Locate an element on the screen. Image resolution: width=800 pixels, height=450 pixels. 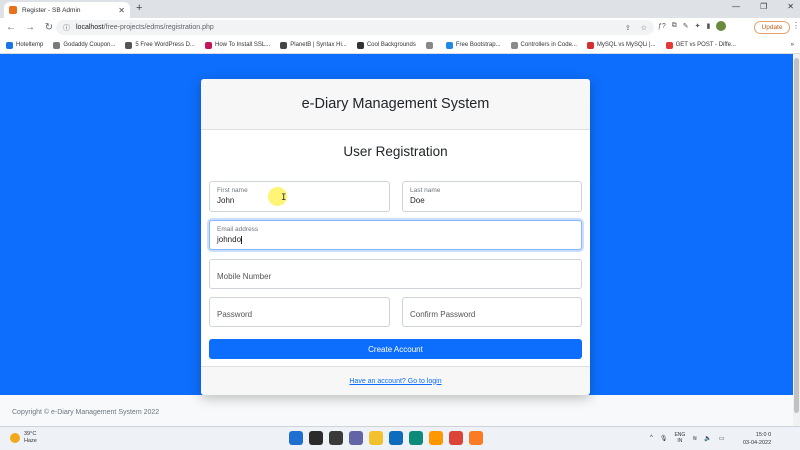
file-explorer-icon is located at coordinates (376, 438).